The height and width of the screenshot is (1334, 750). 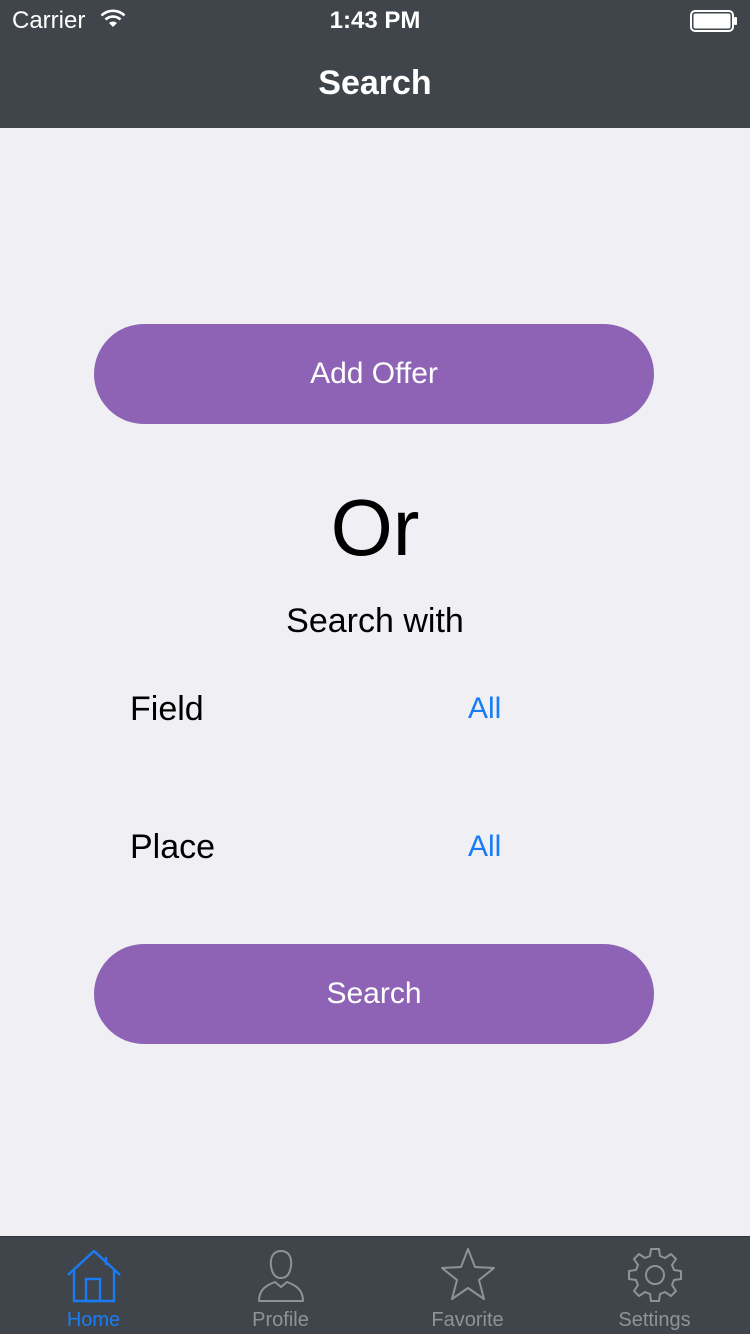 What do you see at coordinates (375, 527) in the screenshot?
I see `or-text: Or` at bounding box center [375, 527].